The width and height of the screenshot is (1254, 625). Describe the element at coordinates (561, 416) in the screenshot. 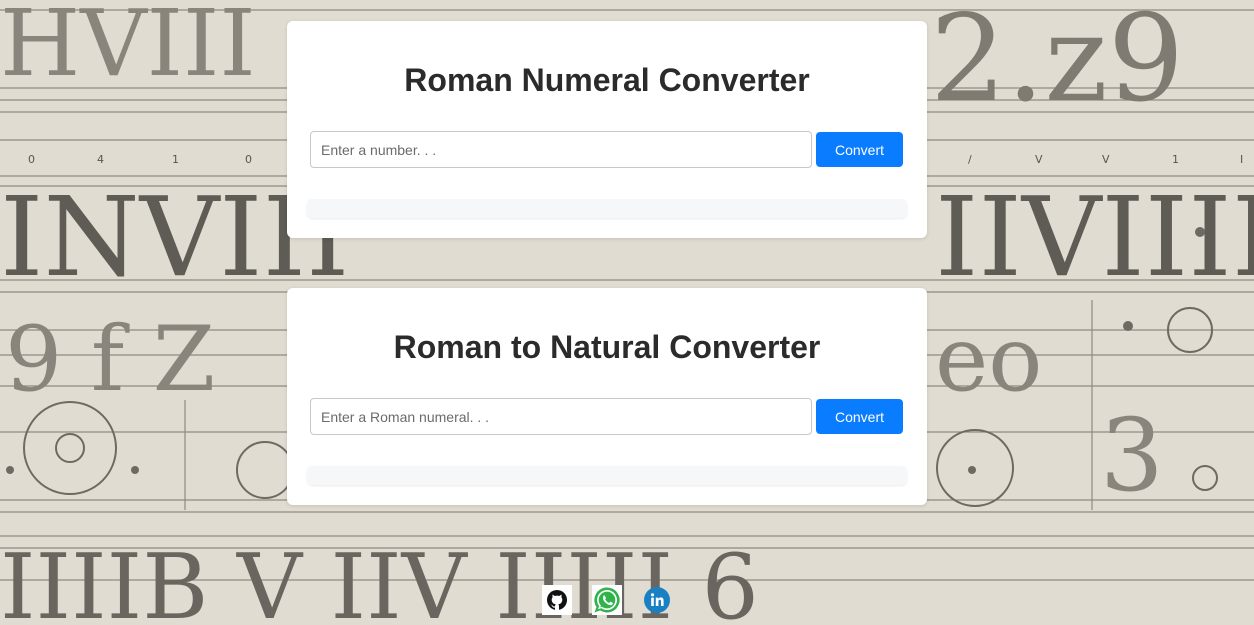

I see `roman-numeral-input` at that location.